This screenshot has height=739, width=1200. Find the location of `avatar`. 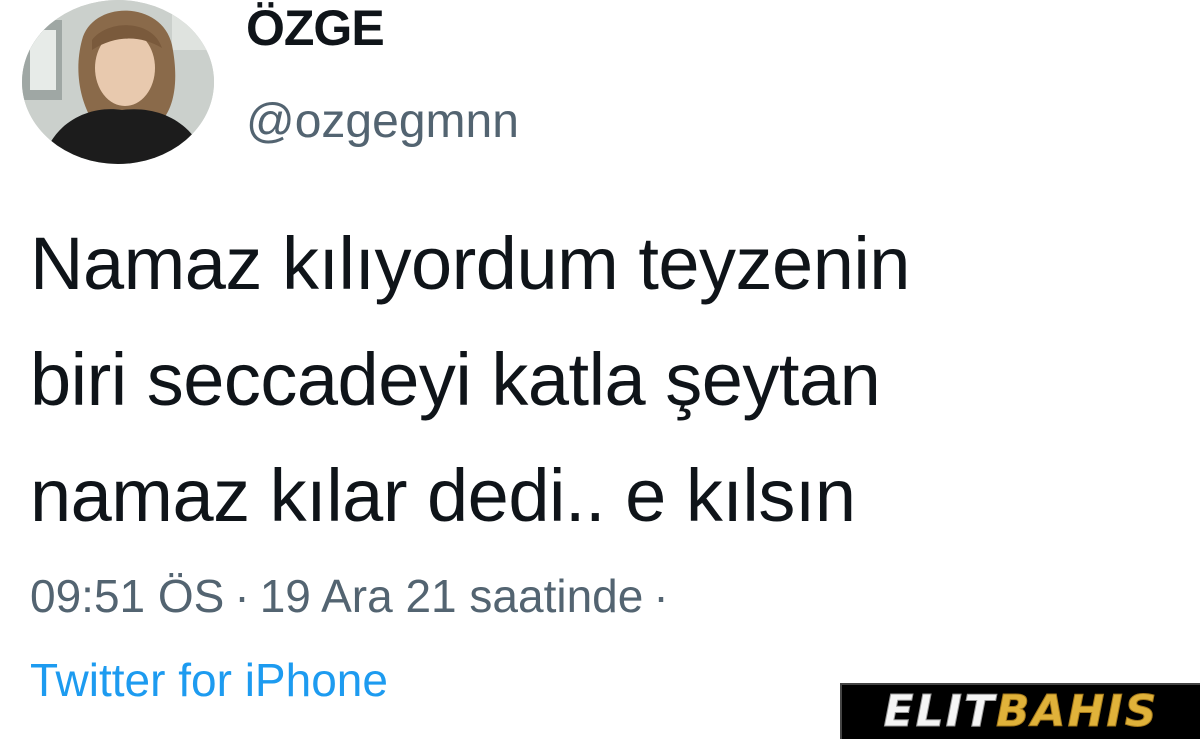

avatar is located at coordinates (118, 82).